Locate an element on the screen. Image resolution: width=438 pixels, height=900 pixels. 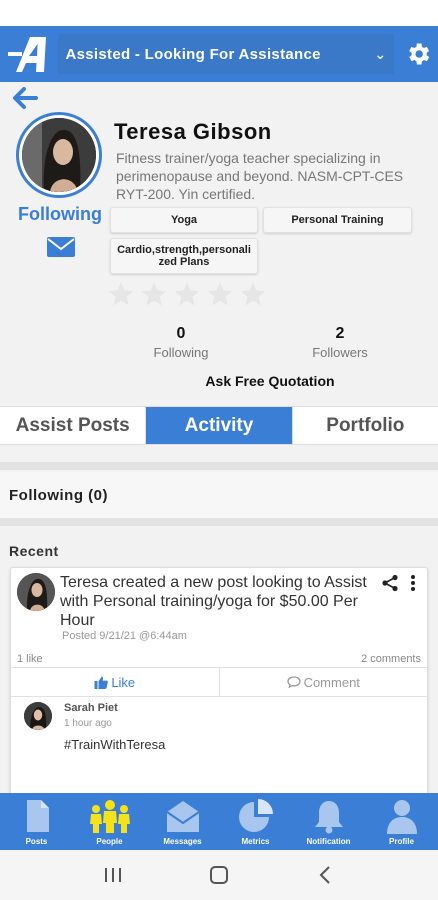
comment-button: Comment is located at coordinates (323, 682).